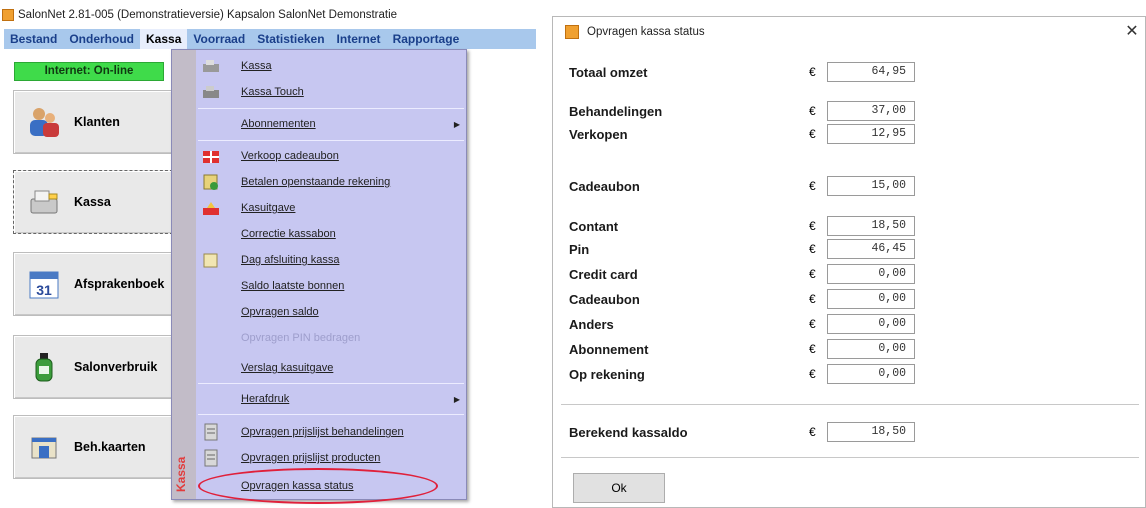 The height and width of the screenshot is (508, 1146). I want to click on kassa-label: Kassa, so click(92, 202).